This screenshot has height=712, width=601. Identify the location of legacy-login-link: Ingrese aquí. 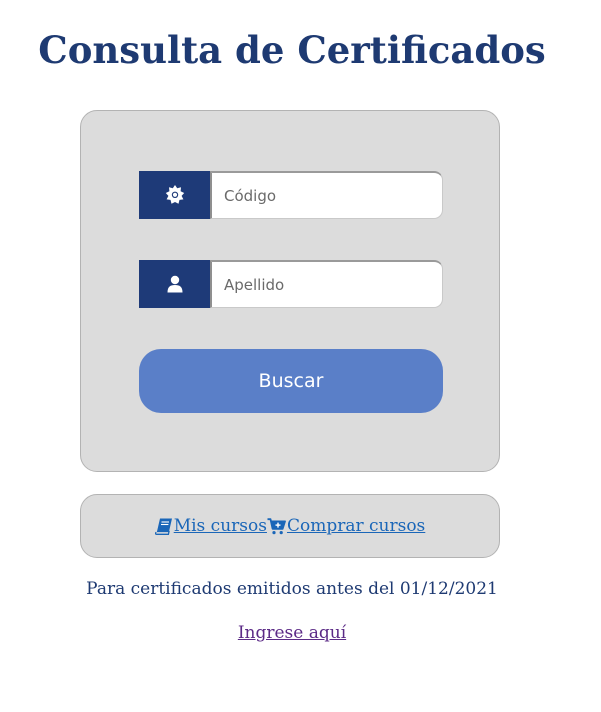
(292, 633).